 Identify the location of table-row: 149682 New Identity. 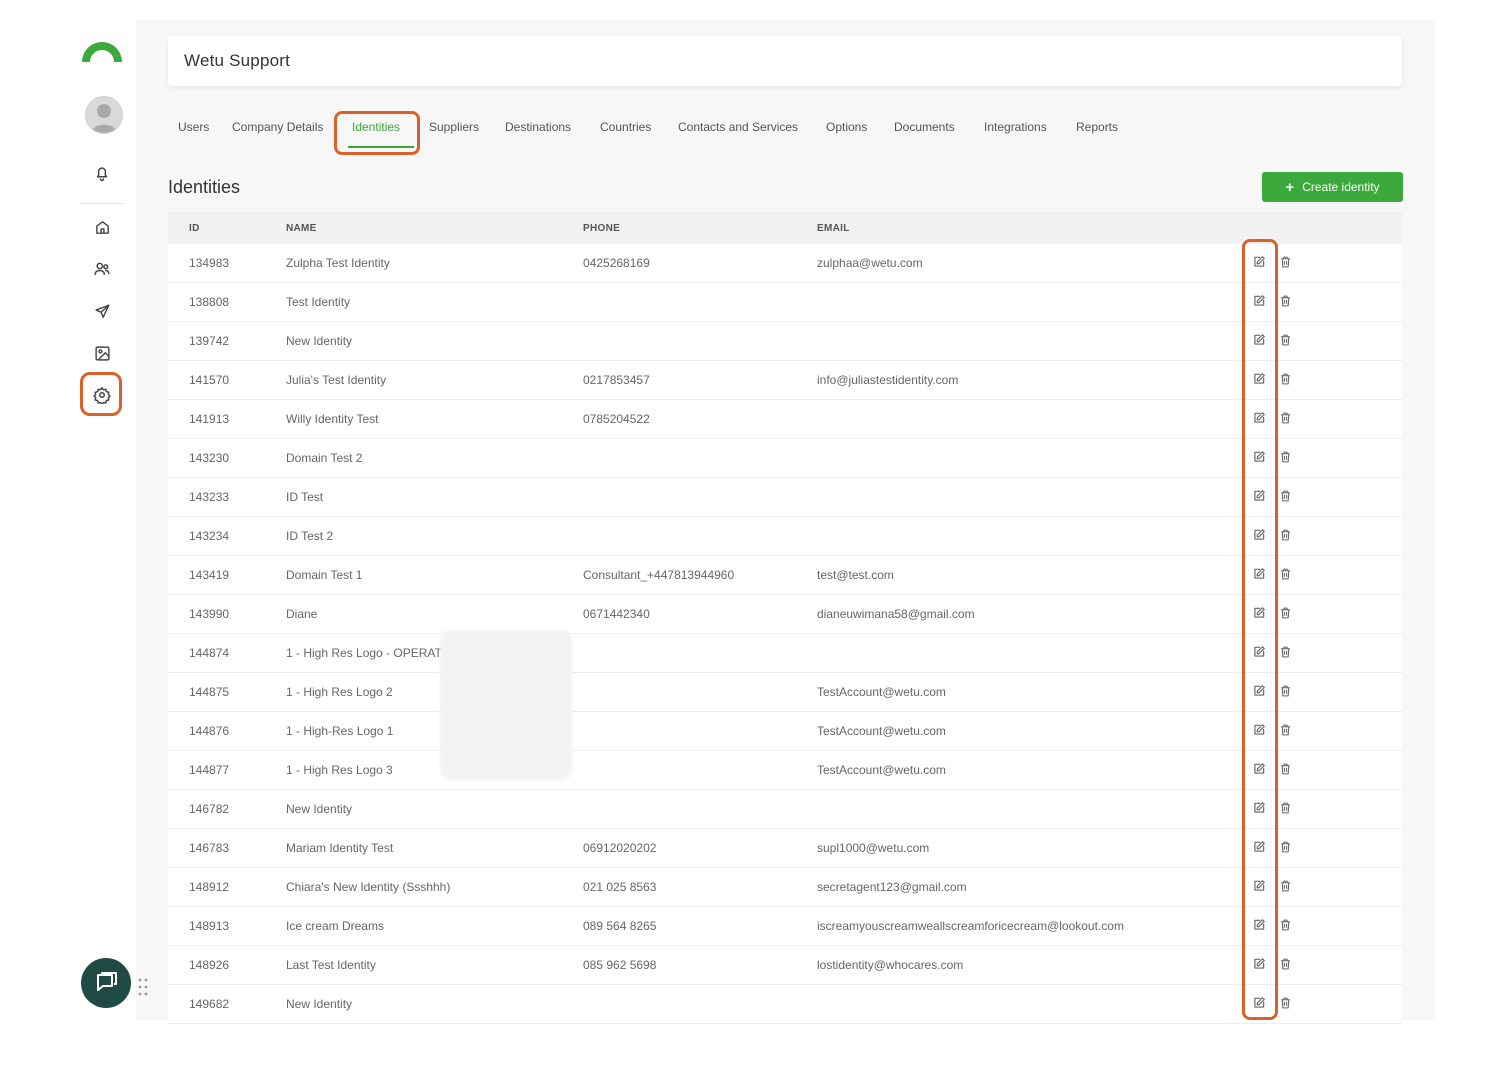
(785, 1004).